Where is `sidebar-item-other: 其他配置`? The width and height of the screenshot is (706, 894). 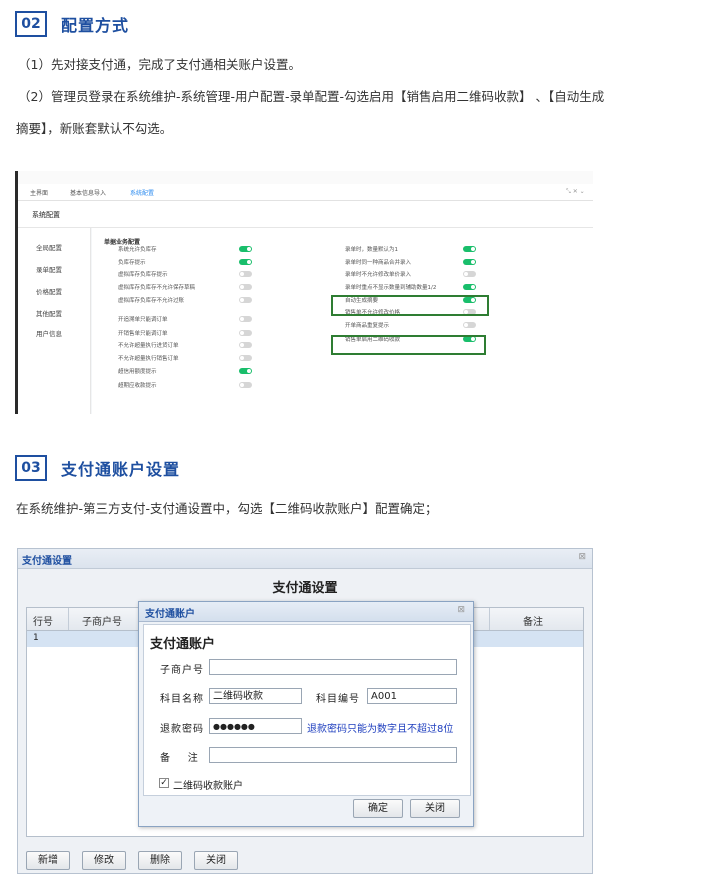 sidebar-item-other: 其他配置 is located at coordinates (49, 313).